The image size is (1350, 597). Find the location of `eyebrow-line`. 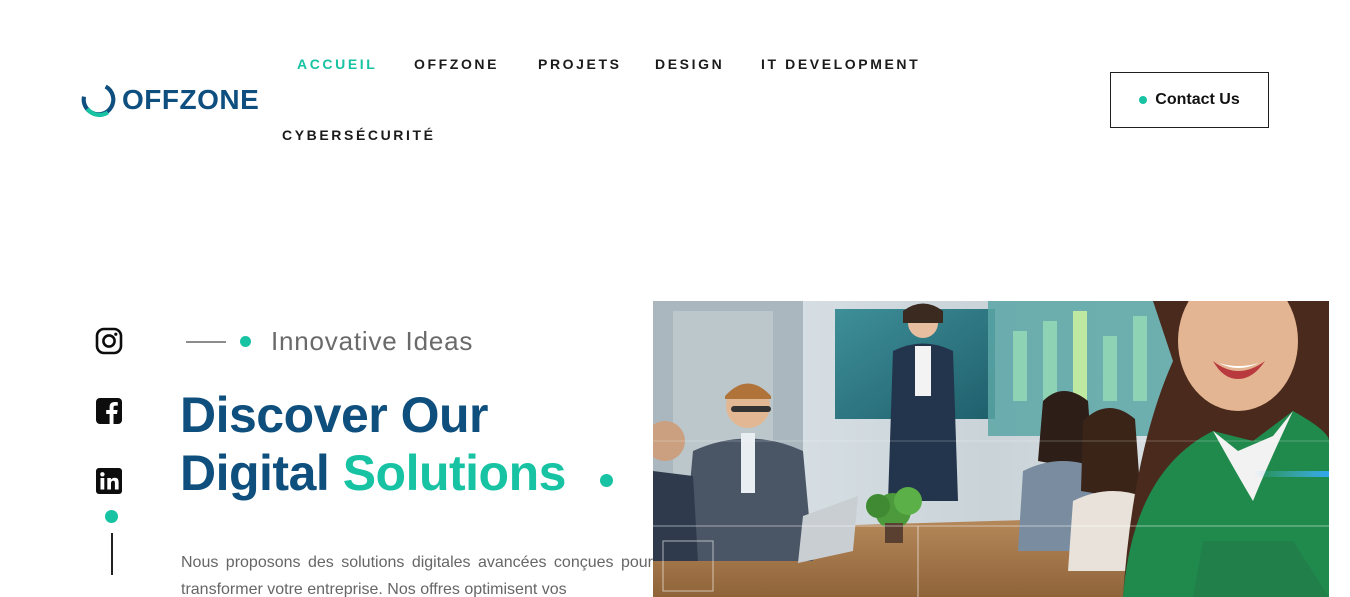

eyebrow-line is located at coordinates (206, 341).